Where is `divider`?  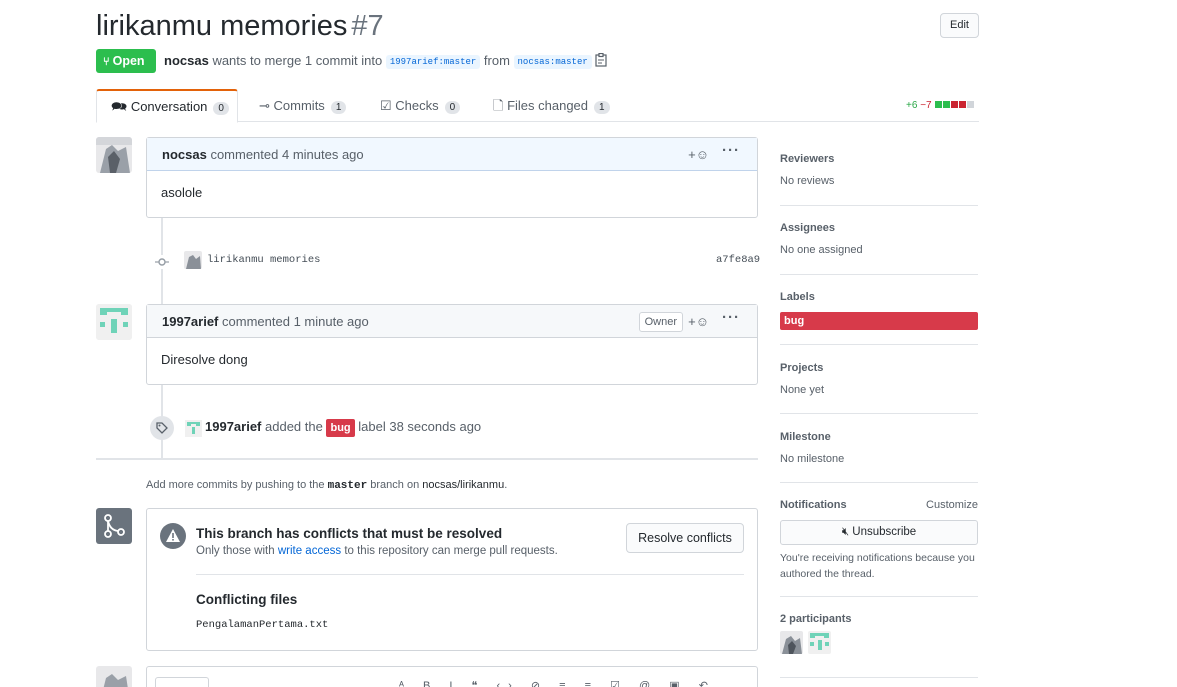
divider is located at coordinates (470, 574).